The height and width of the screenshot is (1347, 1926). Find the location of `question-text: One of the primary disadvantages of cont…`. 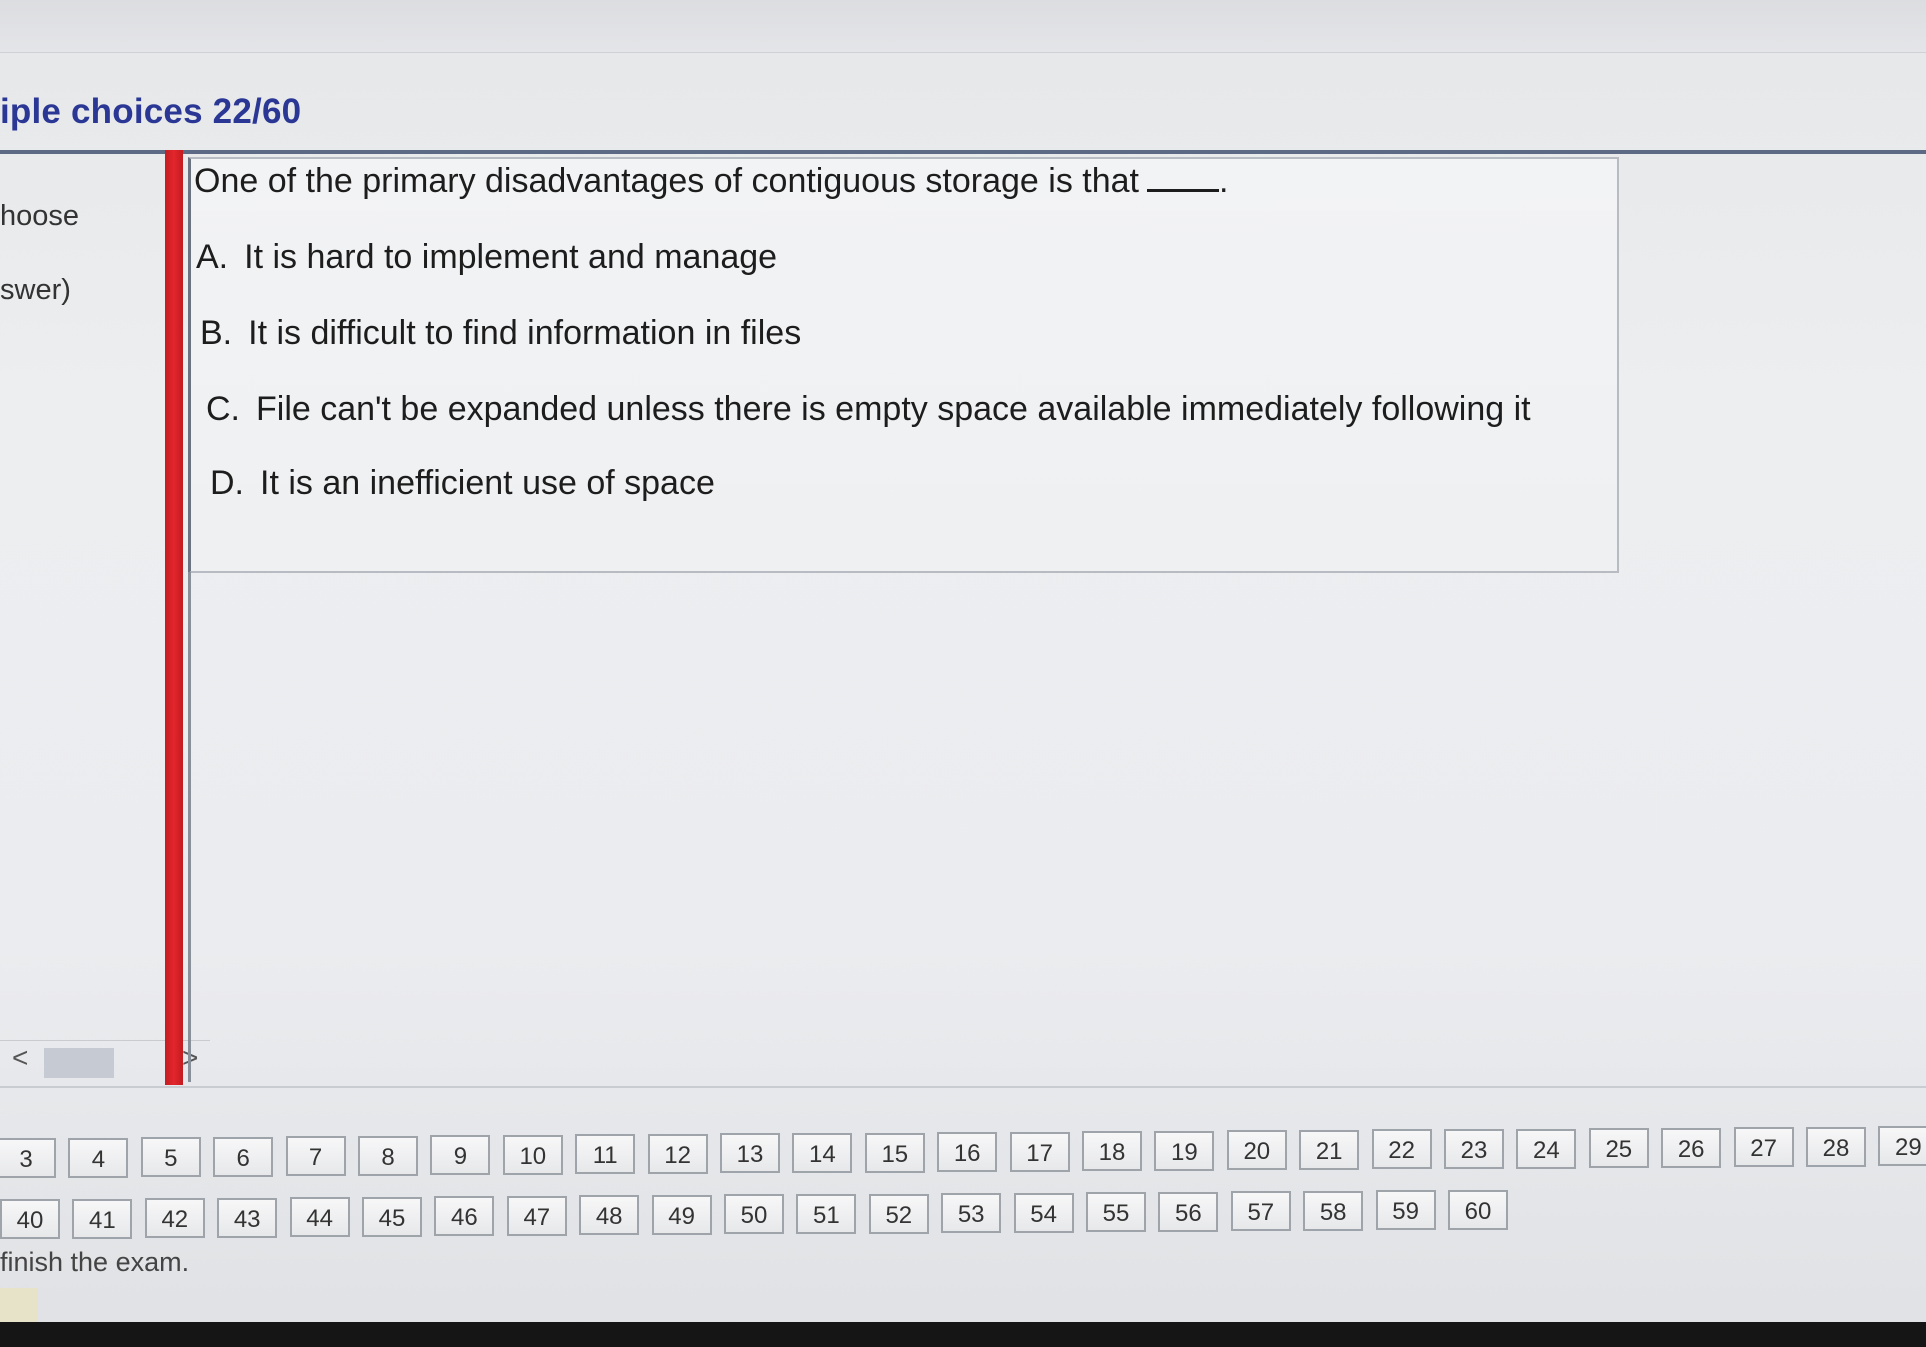

question-text: One of the primary disadvantages of cont… is located at coordinates (711, 181).